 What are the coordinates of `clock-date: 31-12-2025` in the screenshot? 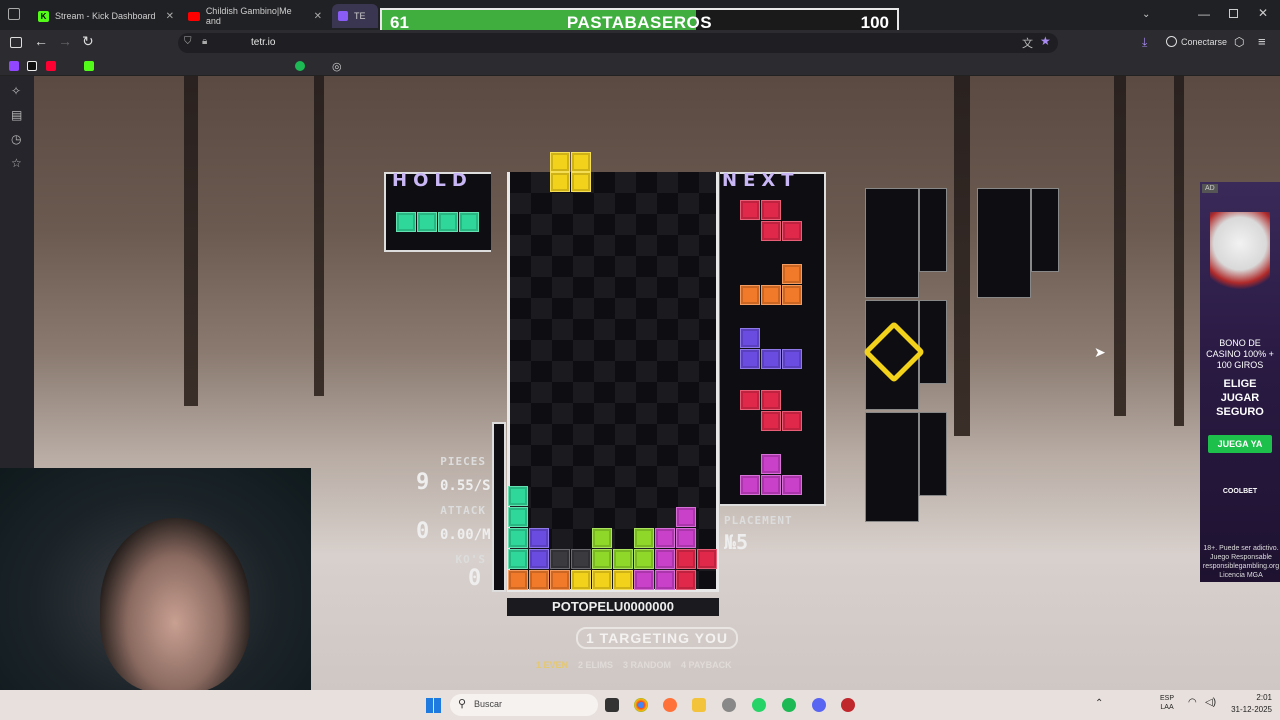 It's located at (1247, 709).